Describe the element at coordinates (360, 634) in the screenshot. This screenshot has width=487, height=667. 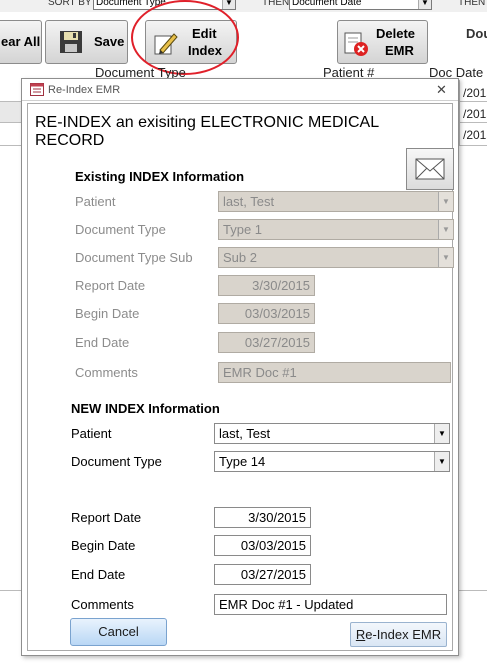
I see `reindex-accelerator-key: R` at that location.